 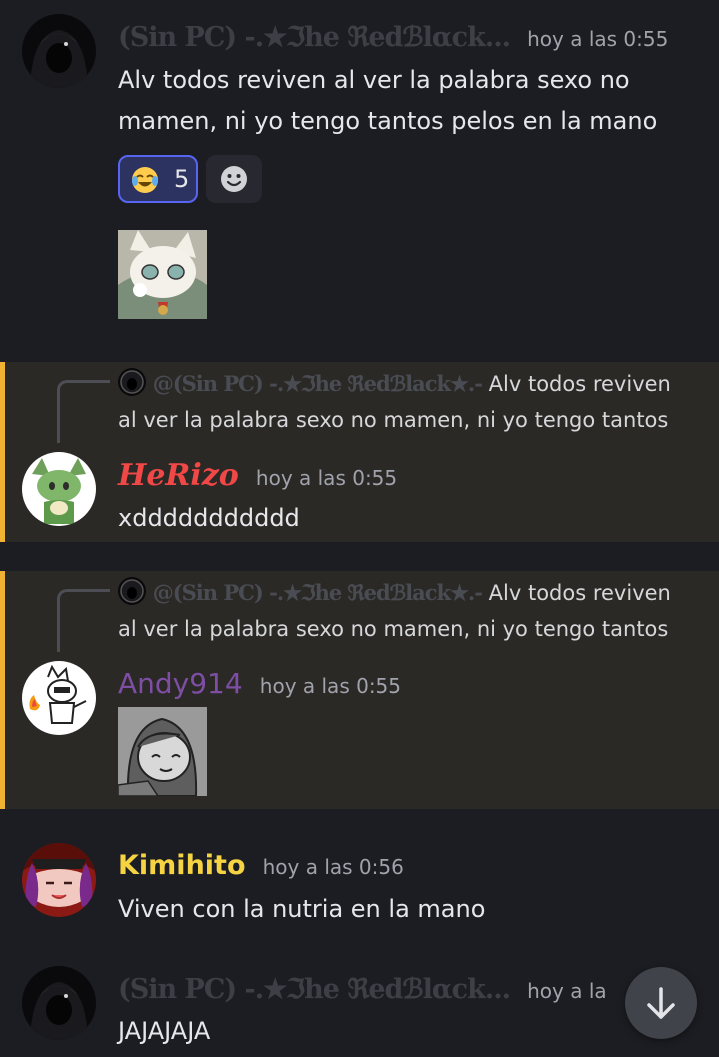 I want to click on message-header: HeRizo hoy a las 0:55, so click(x=257, y=475).